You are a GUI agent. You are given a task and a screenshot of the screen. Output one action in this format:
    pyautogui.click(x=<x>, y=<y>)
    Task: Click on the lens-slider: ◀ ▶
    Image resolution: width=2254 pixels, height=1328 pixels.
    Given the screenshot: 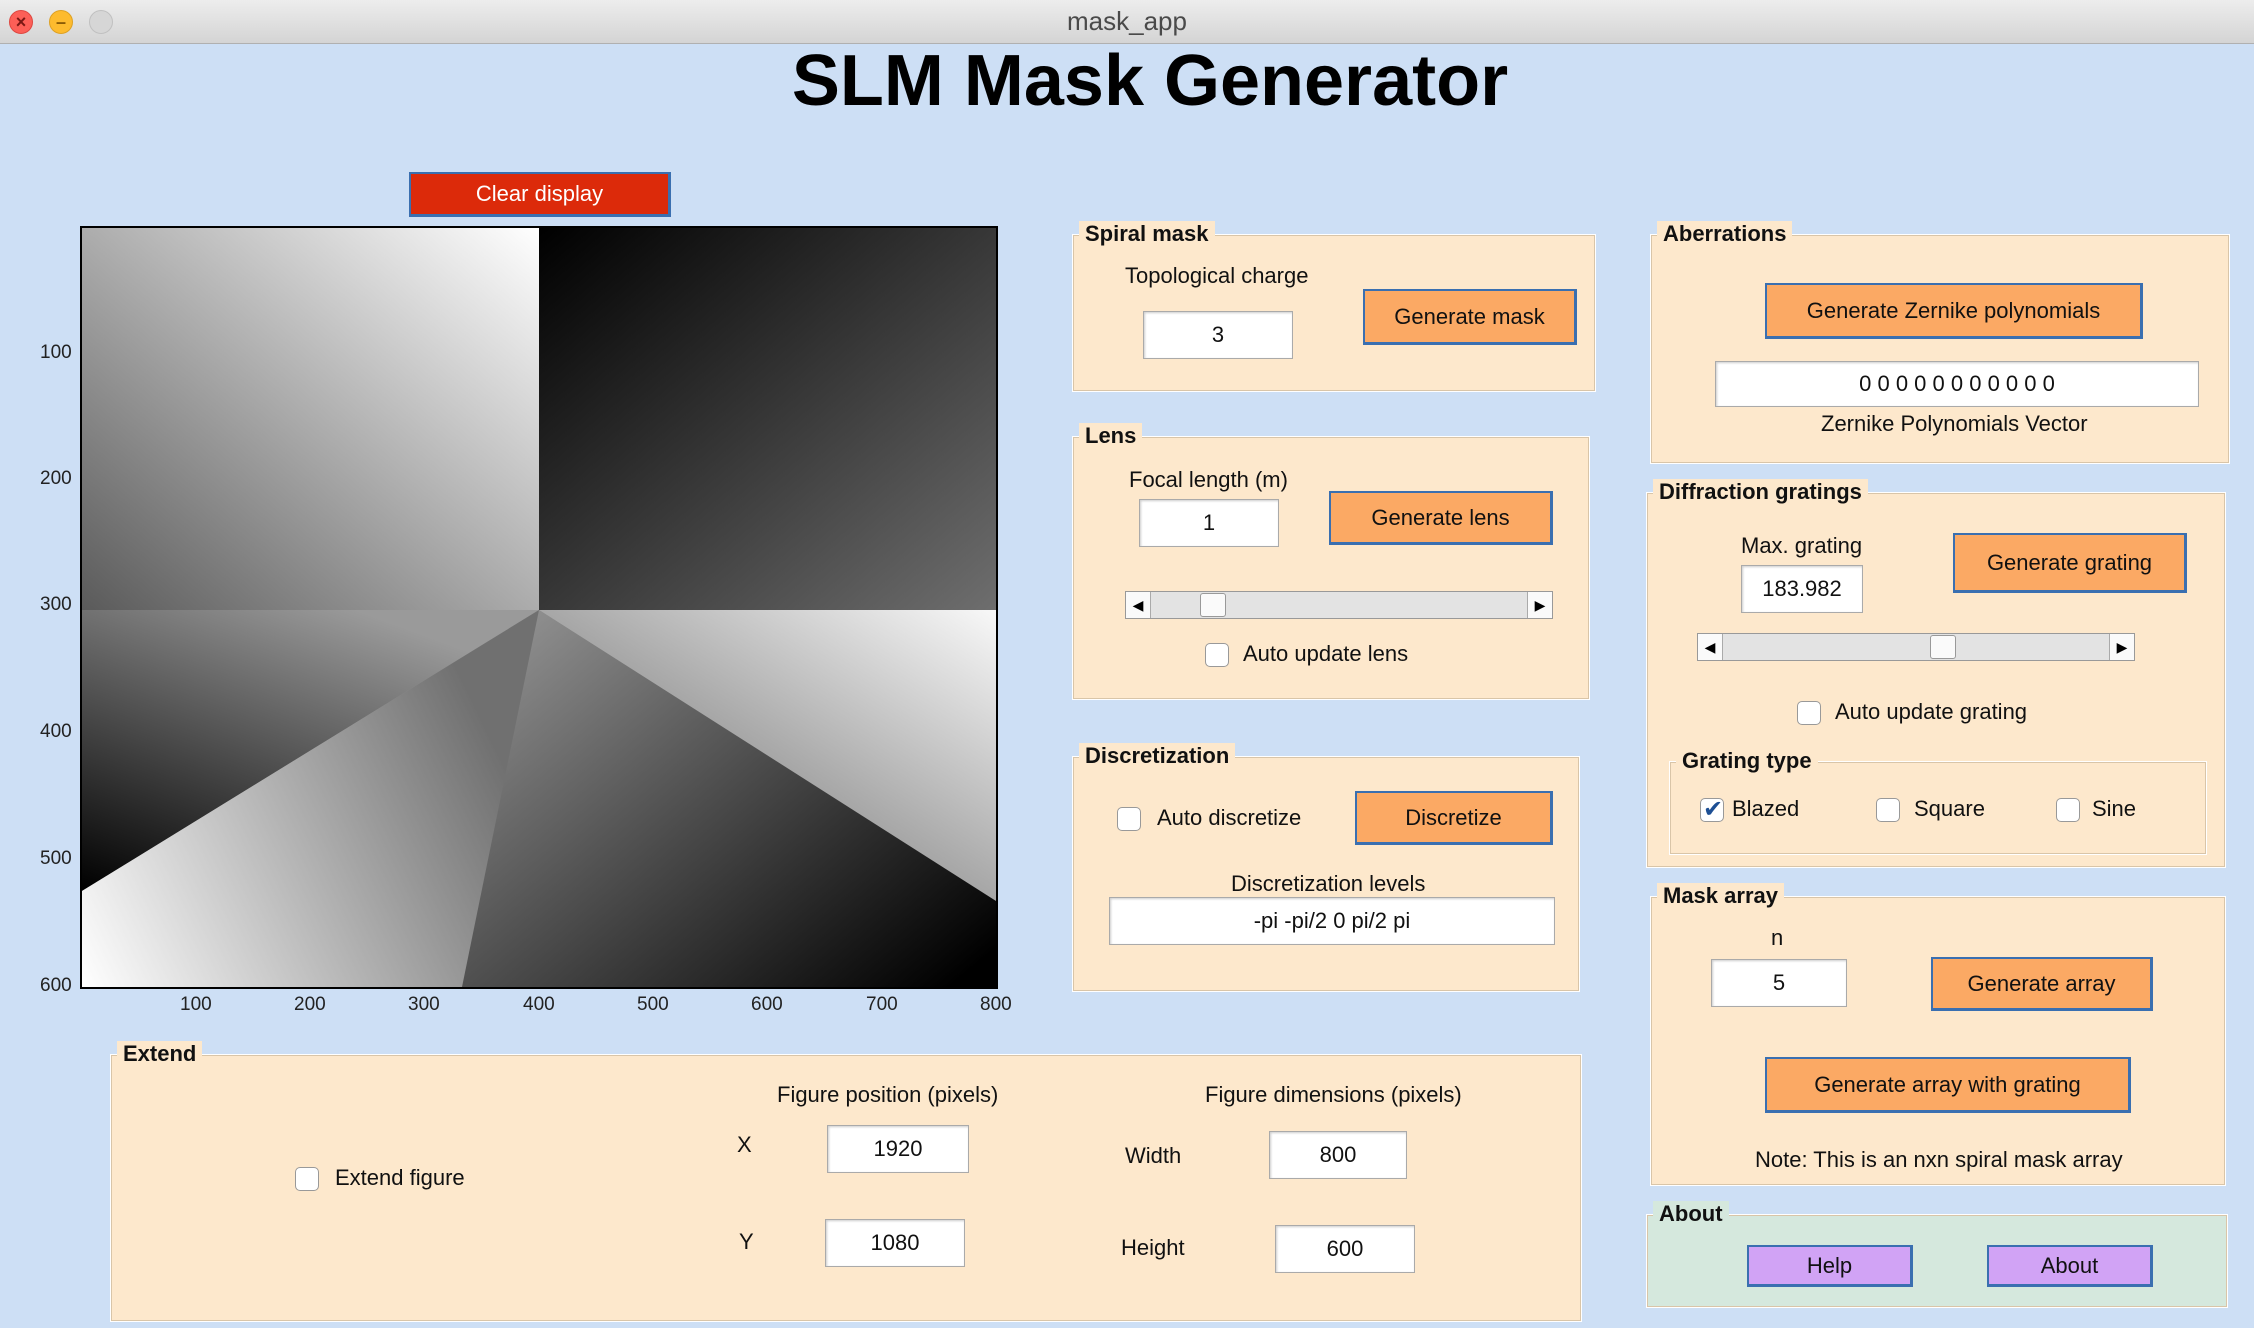 What is the action you would take?
    pyautogui.click(x=1339, y=605)
    